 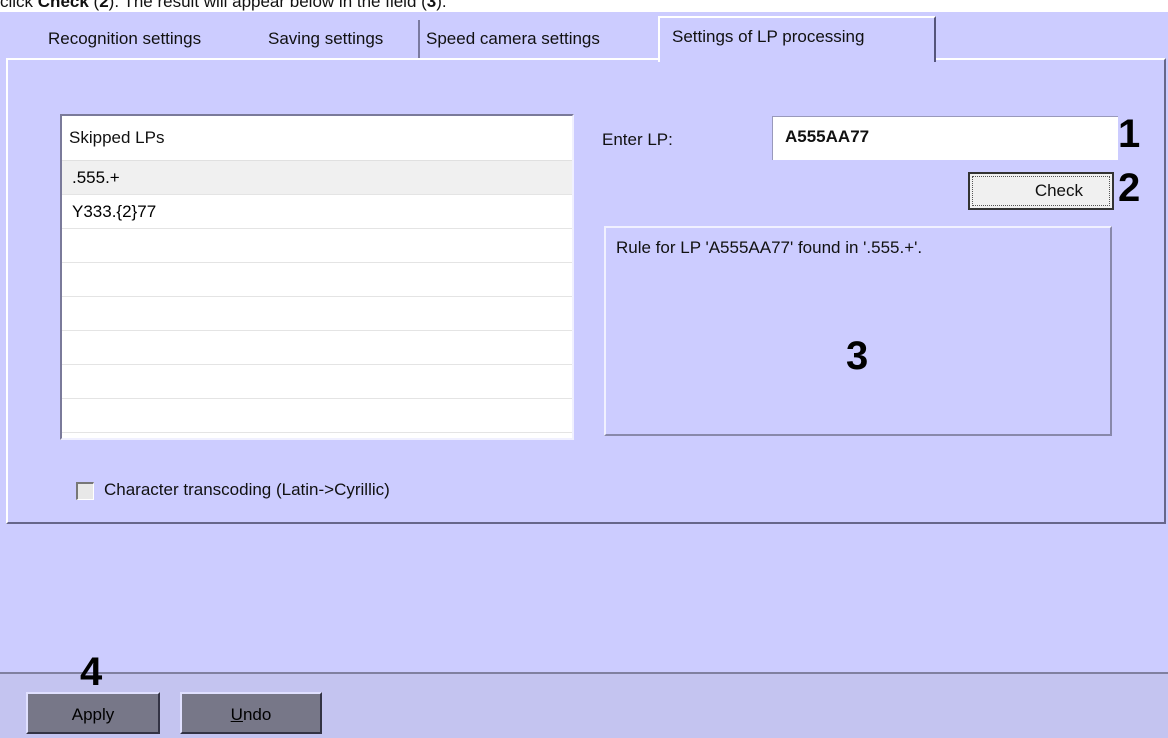 I want to click on tab-settings-of-lp-processing: Settings of LP processing, so click(x=797, y=39).